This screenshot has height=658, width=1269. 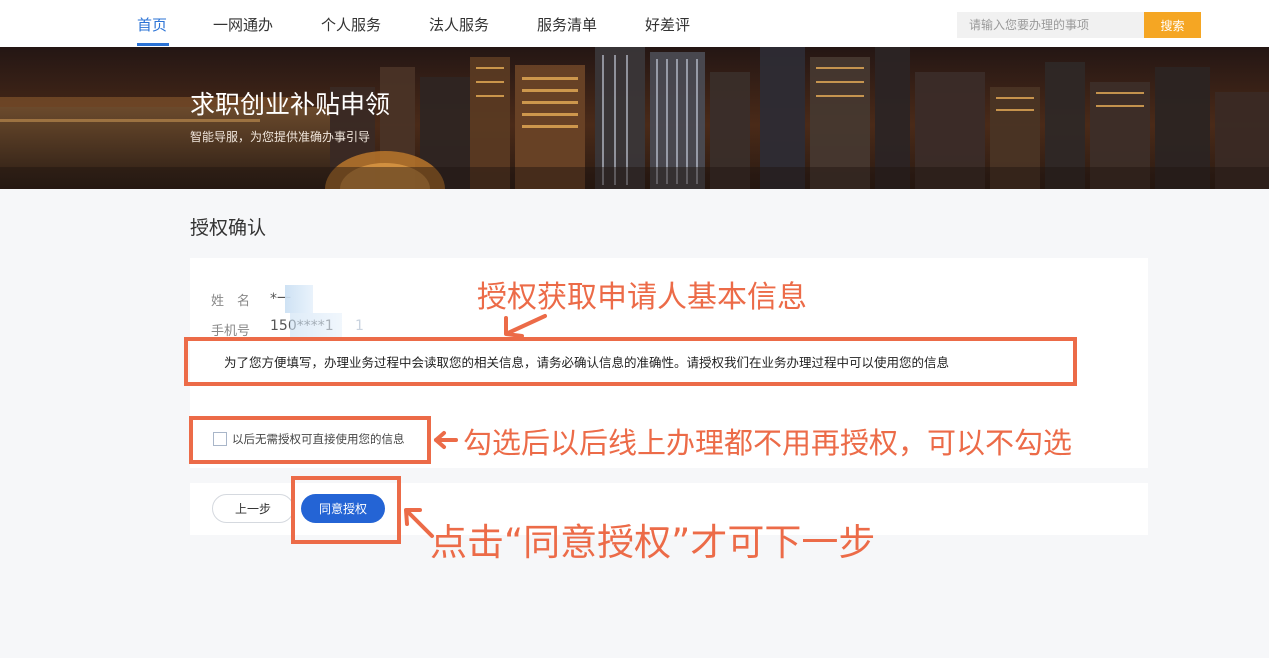 I want to click on nav-item-home: 首页, so click(x=152, y=24).